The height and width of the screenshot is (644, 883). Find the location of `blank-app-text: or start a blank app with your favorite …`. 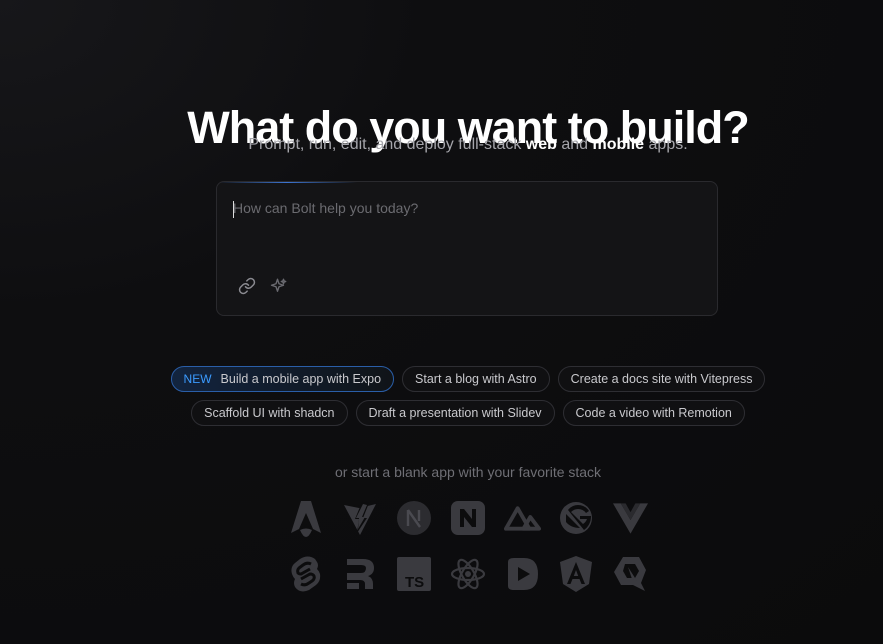

blank-app-text: or start a blank app with your favorite … is located at coordinates (468, 472).